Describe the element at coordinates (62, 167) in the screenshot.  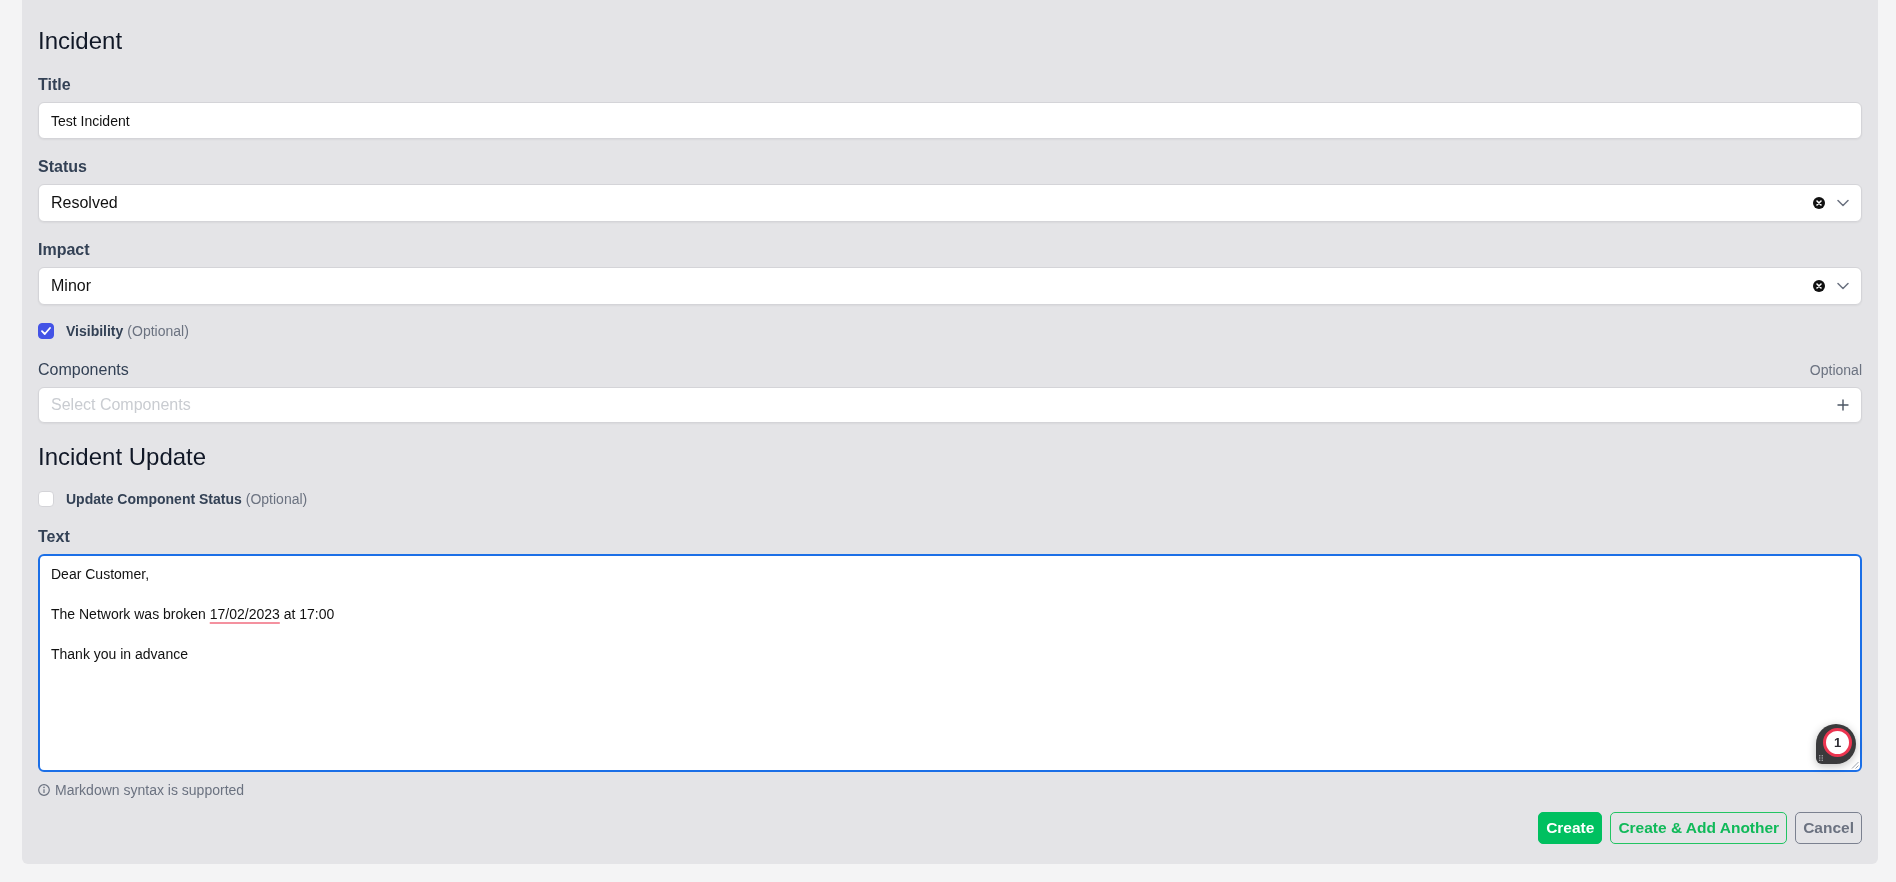
I see `field-label: Status` at that location.